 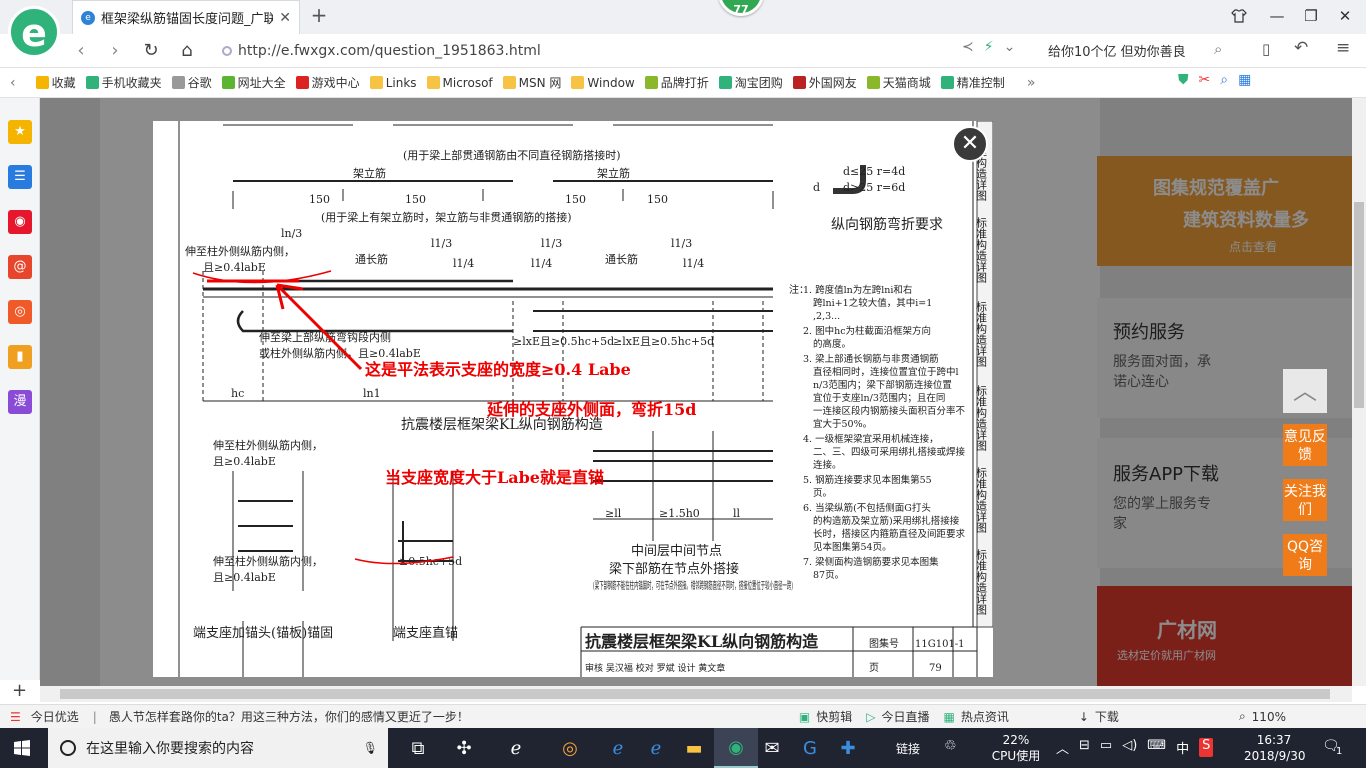 I want to click on quick-clip-label: 快剪辑, so click(x=834, y=716).